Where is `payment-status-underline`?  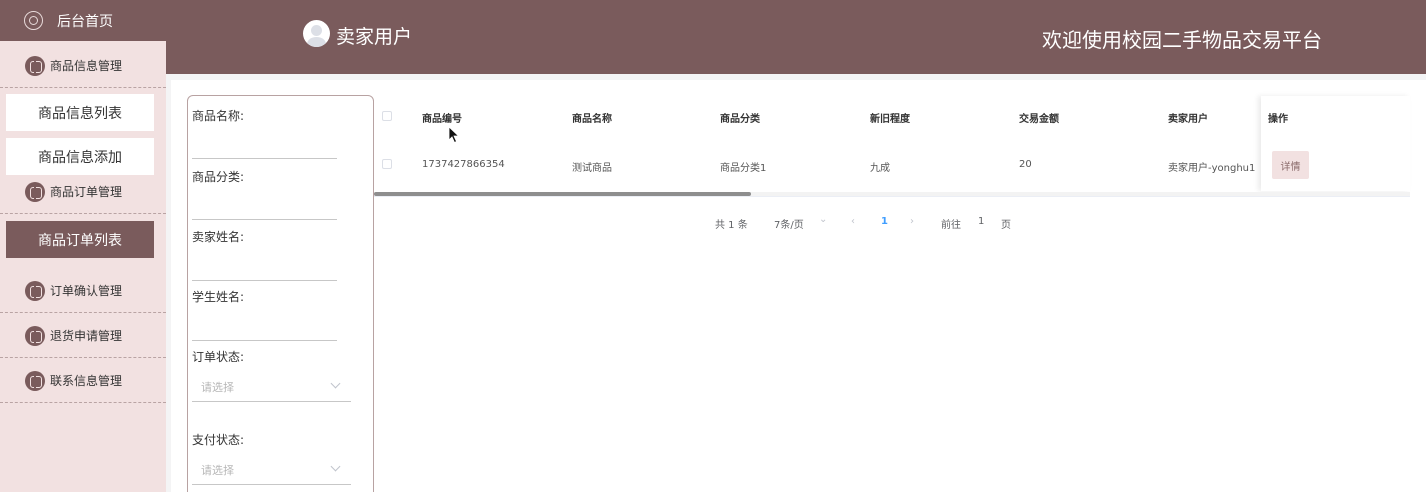 payment-status-underline is located at coordinates (271, 484).